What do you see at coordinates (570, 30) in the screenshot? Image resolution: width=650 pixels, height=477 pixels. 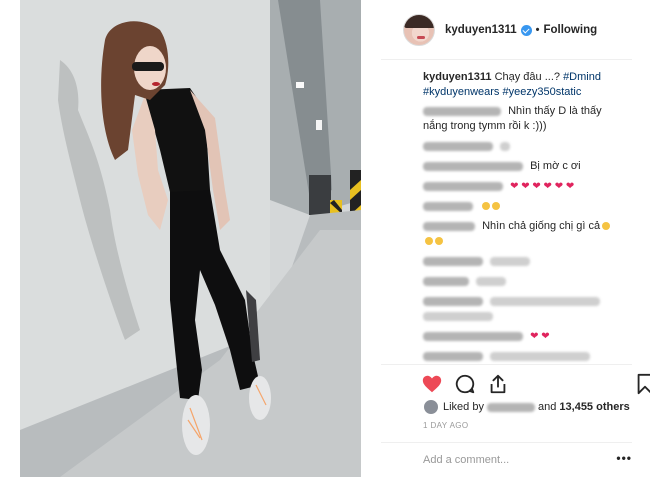 I see `following-button: Following` at bounding box center [570, 30].